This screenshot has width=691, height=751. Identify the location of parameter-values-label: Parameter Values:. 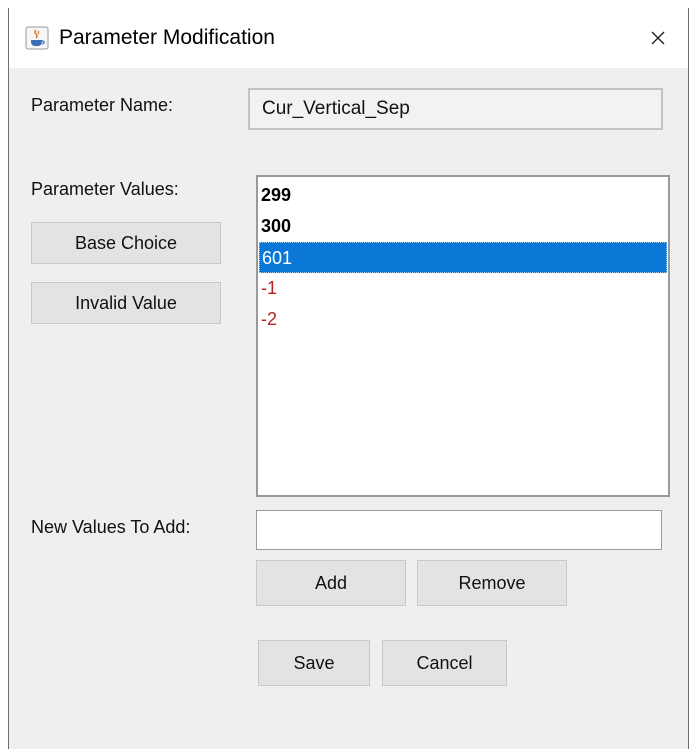
(105, 189).